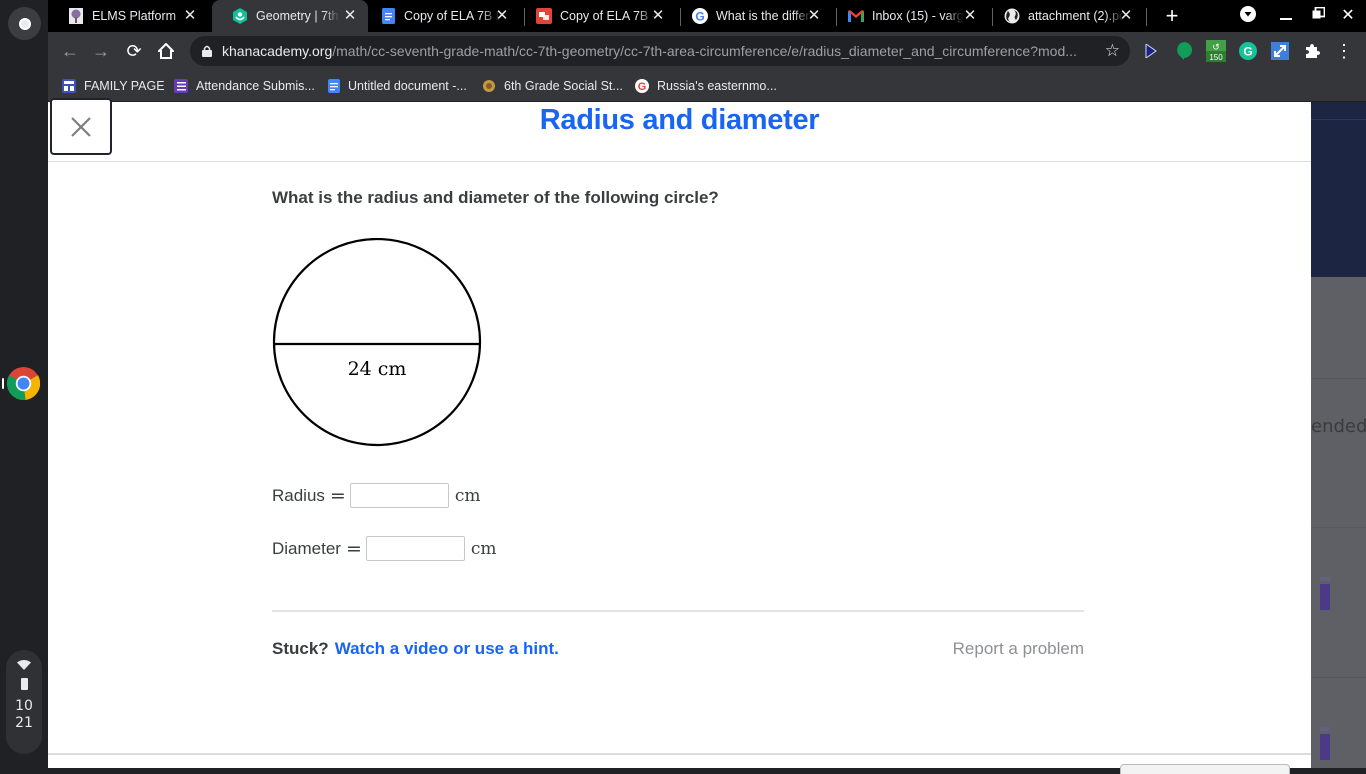 The width and height of the screenshot is (1366, 774). Describe the element at coordinates (1348, 16) in the screenshot. I see `close-window-button: ✕` at that location.